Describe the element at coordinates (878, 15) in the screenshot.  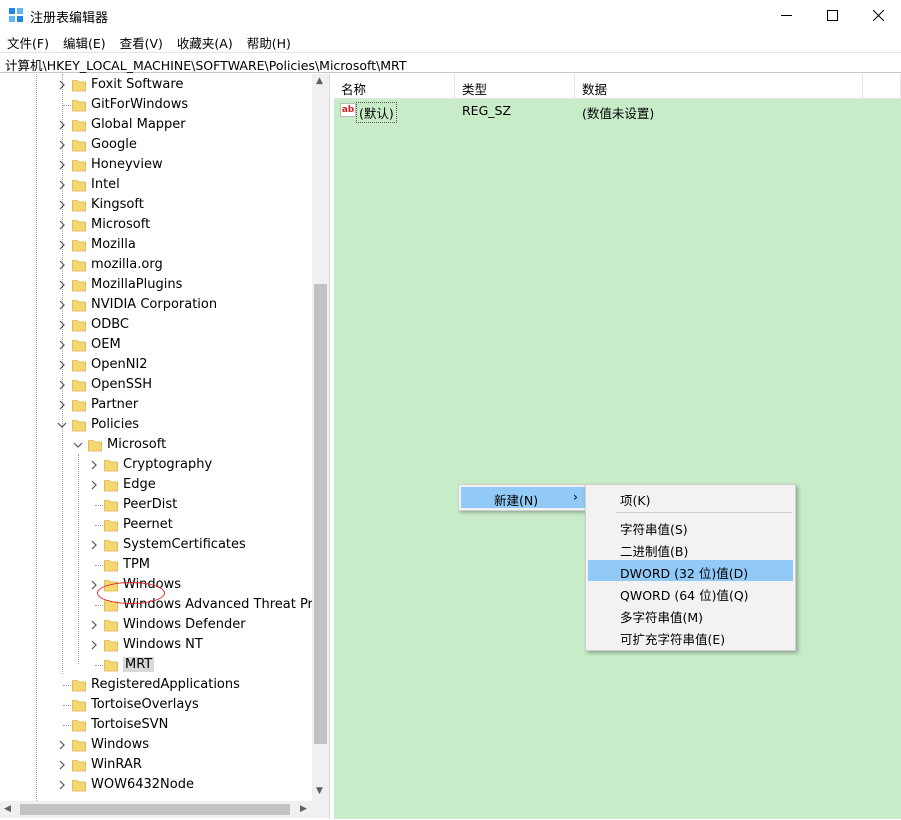
I see `close-button` at that location.